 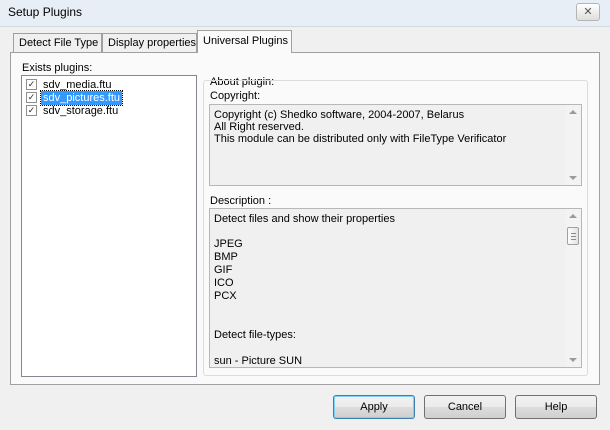 I want to click on description-line: Detect file-types:, so click(x=255, y=335).